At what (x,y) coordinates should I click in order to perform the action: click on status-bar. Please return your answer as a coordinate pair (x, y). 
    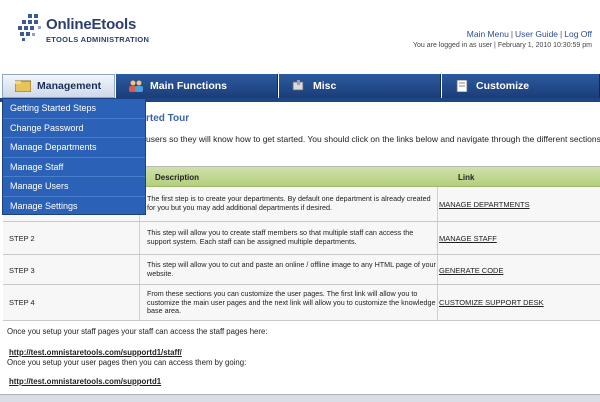
    Looking at the image, I should click on (300, 398).